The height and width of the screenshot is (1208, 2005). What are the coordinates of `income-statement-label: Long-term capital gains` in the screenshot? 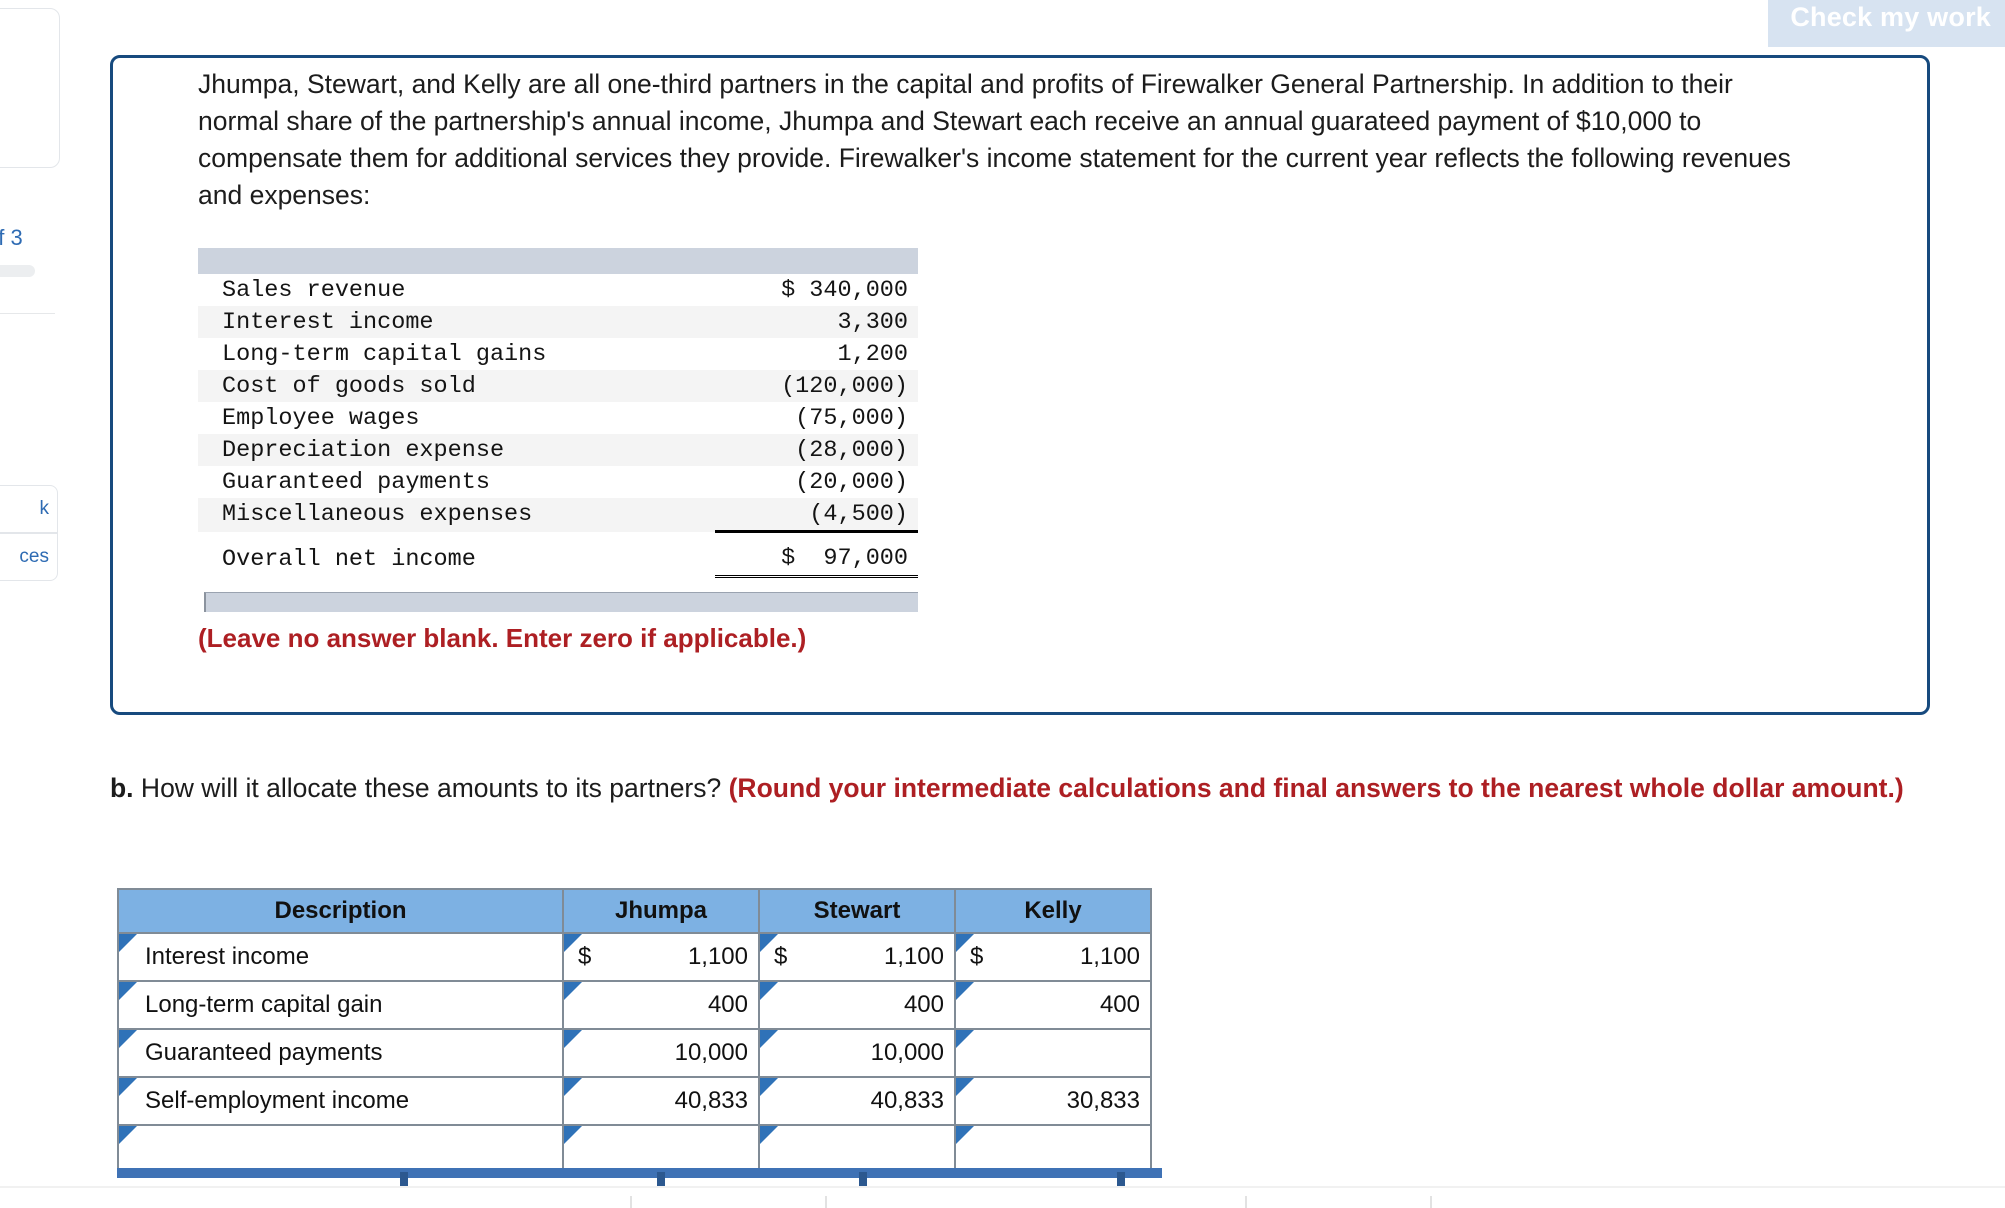 It's located at (384, 354).